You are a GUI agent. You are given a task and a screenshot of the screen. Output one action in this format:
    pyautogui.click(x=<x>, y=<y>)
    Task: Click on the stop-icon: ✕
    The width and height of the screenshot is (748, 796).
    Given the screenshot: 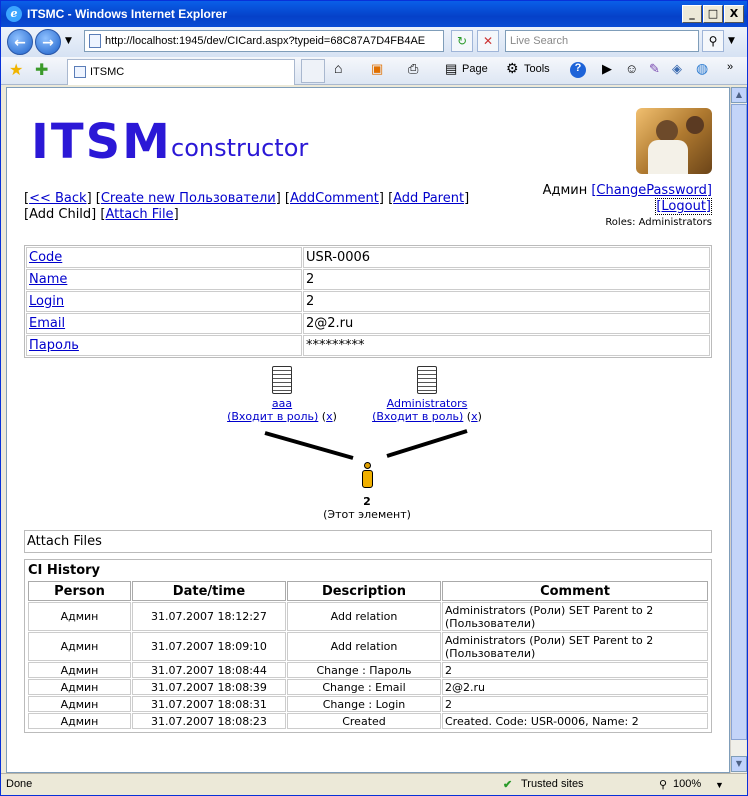 What is the action you would take?
    pyautogui.click(x=488, y=41)
    